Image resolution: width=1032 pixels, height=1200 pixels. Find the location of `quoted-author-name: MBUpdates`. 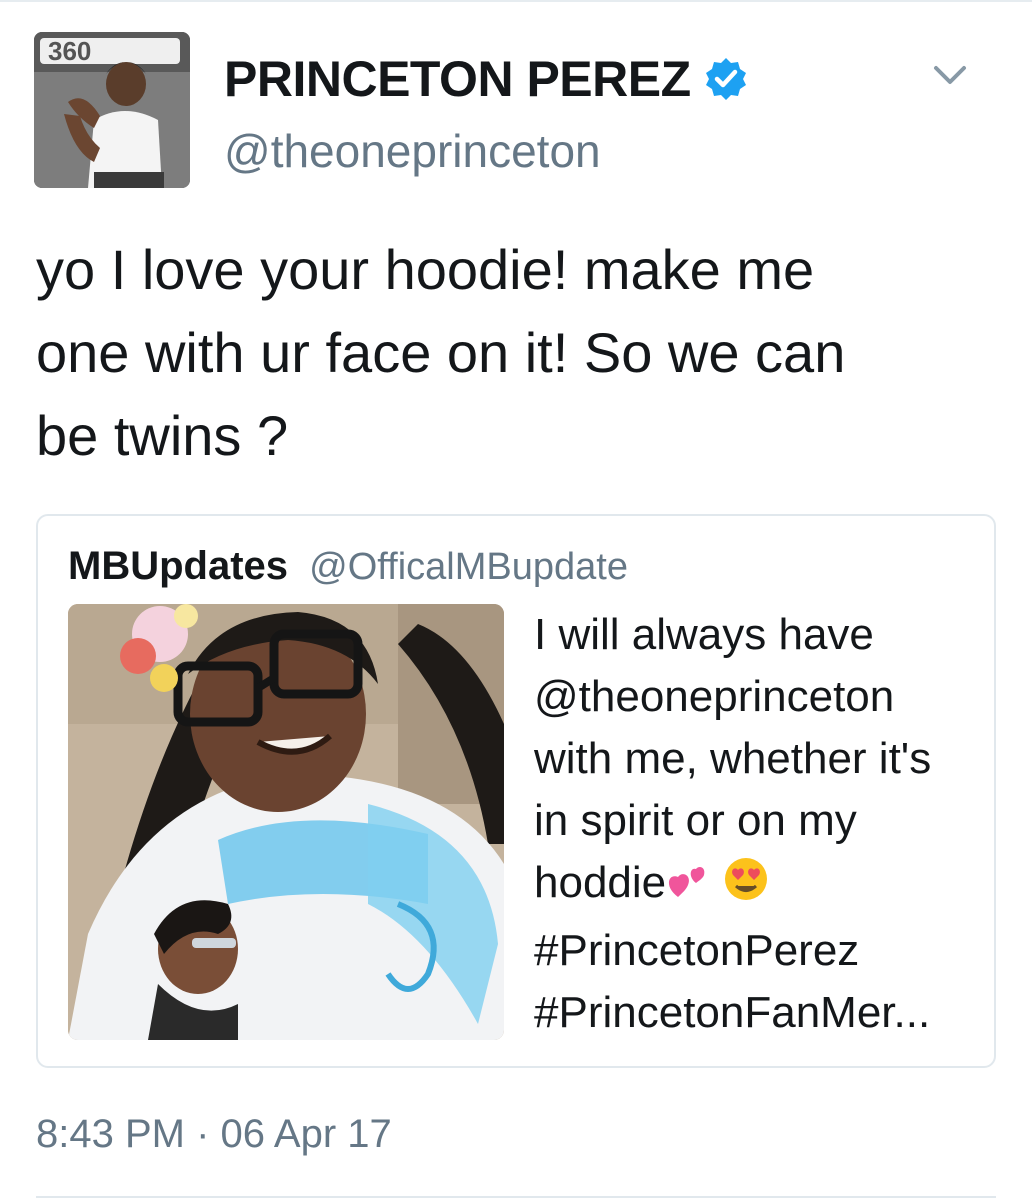

quoted-author-name: MBUpdates is located at coordinates (178, 566).